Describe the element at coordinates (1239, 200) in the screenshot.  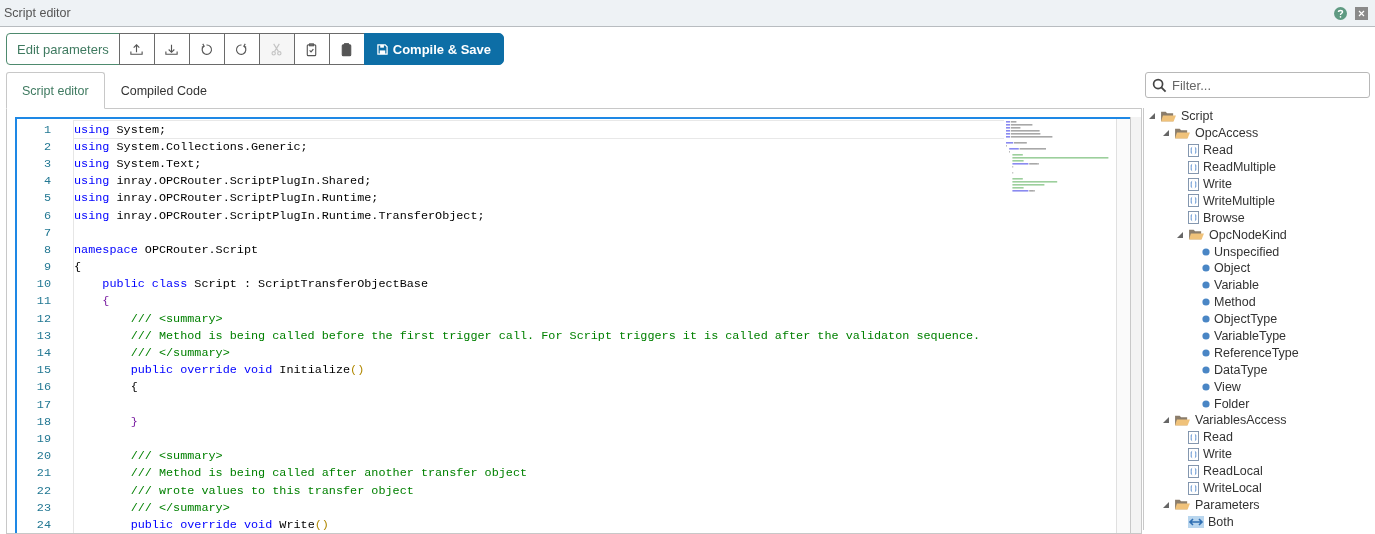
I see `tree-item: WriteMultiple` at that location.